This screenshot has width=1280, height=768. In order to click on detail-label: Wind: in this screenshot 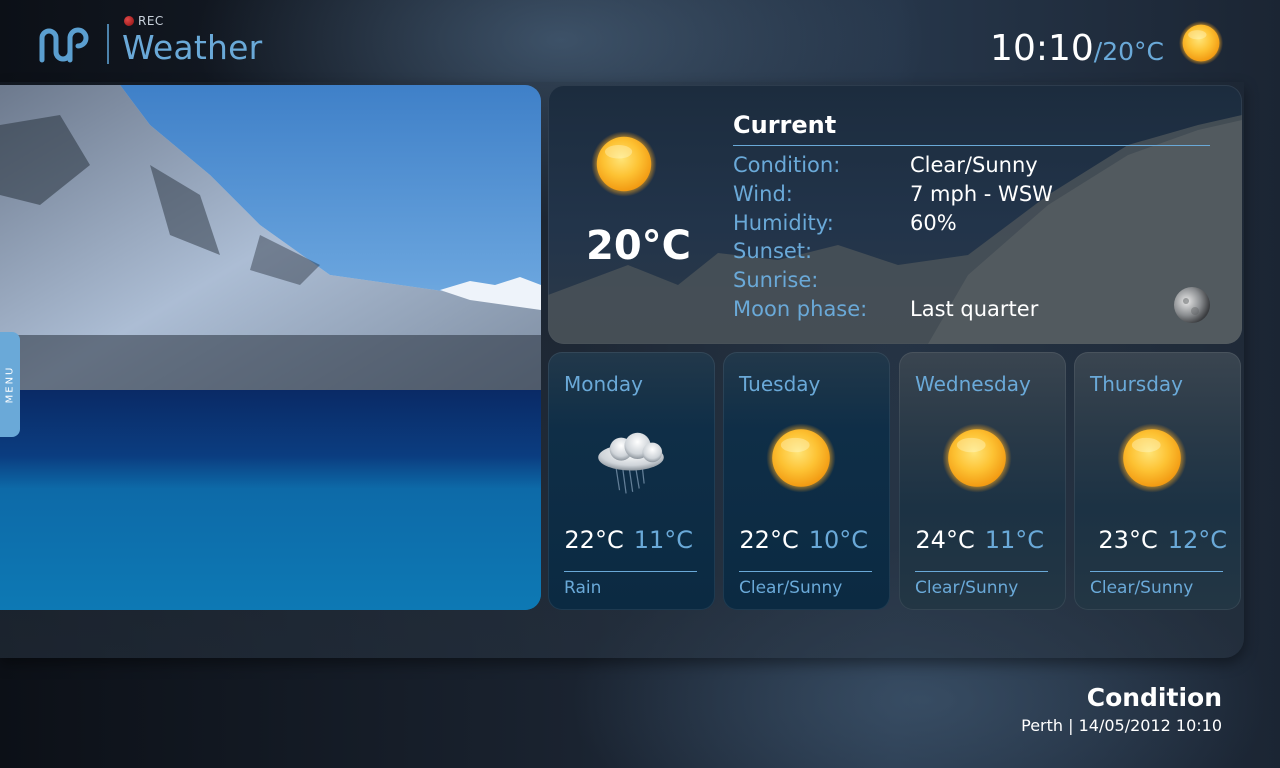, I will do `click(763, 194)`.